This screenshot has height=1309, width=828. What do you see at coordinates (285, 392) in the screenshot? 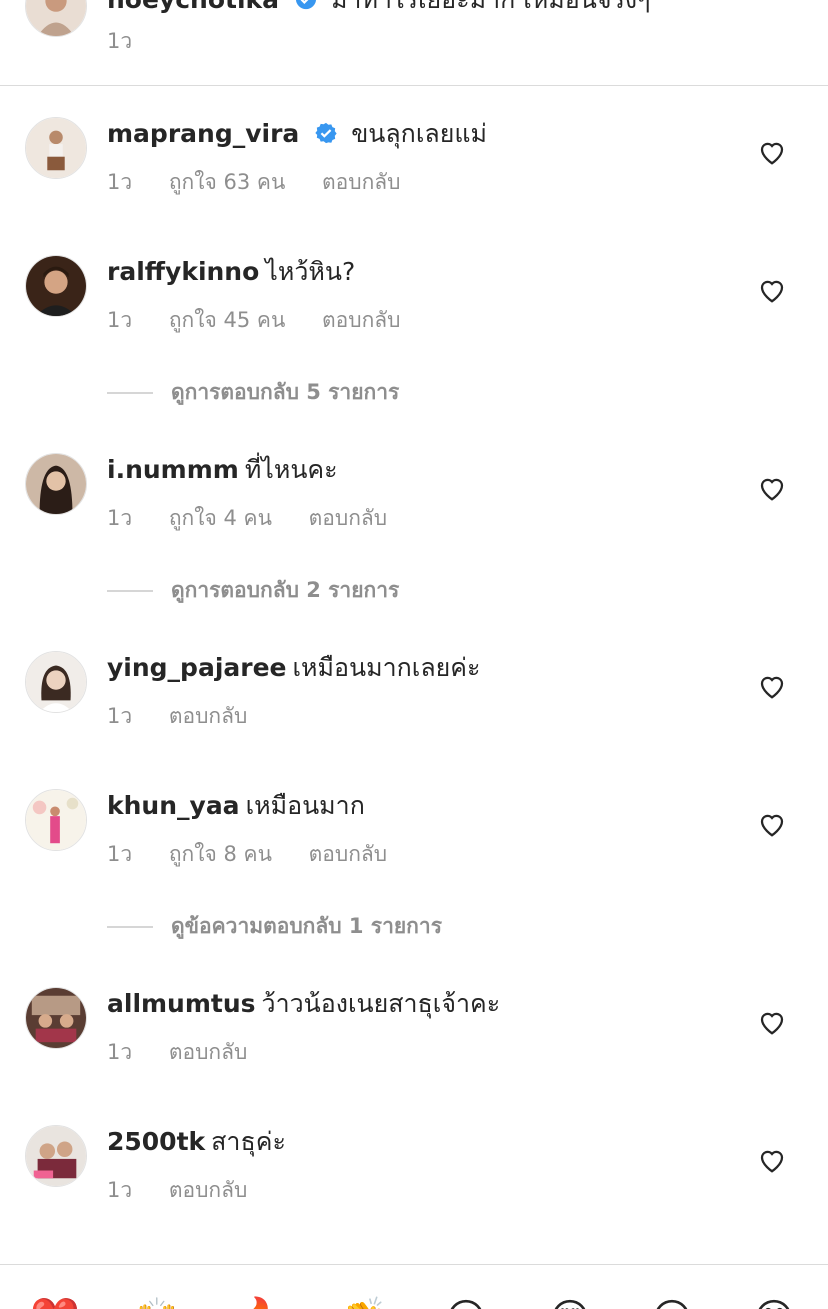
I see `view-replies-label: ดูการตอบกลับ 5 รายการ` at bounding box center [285, 392].